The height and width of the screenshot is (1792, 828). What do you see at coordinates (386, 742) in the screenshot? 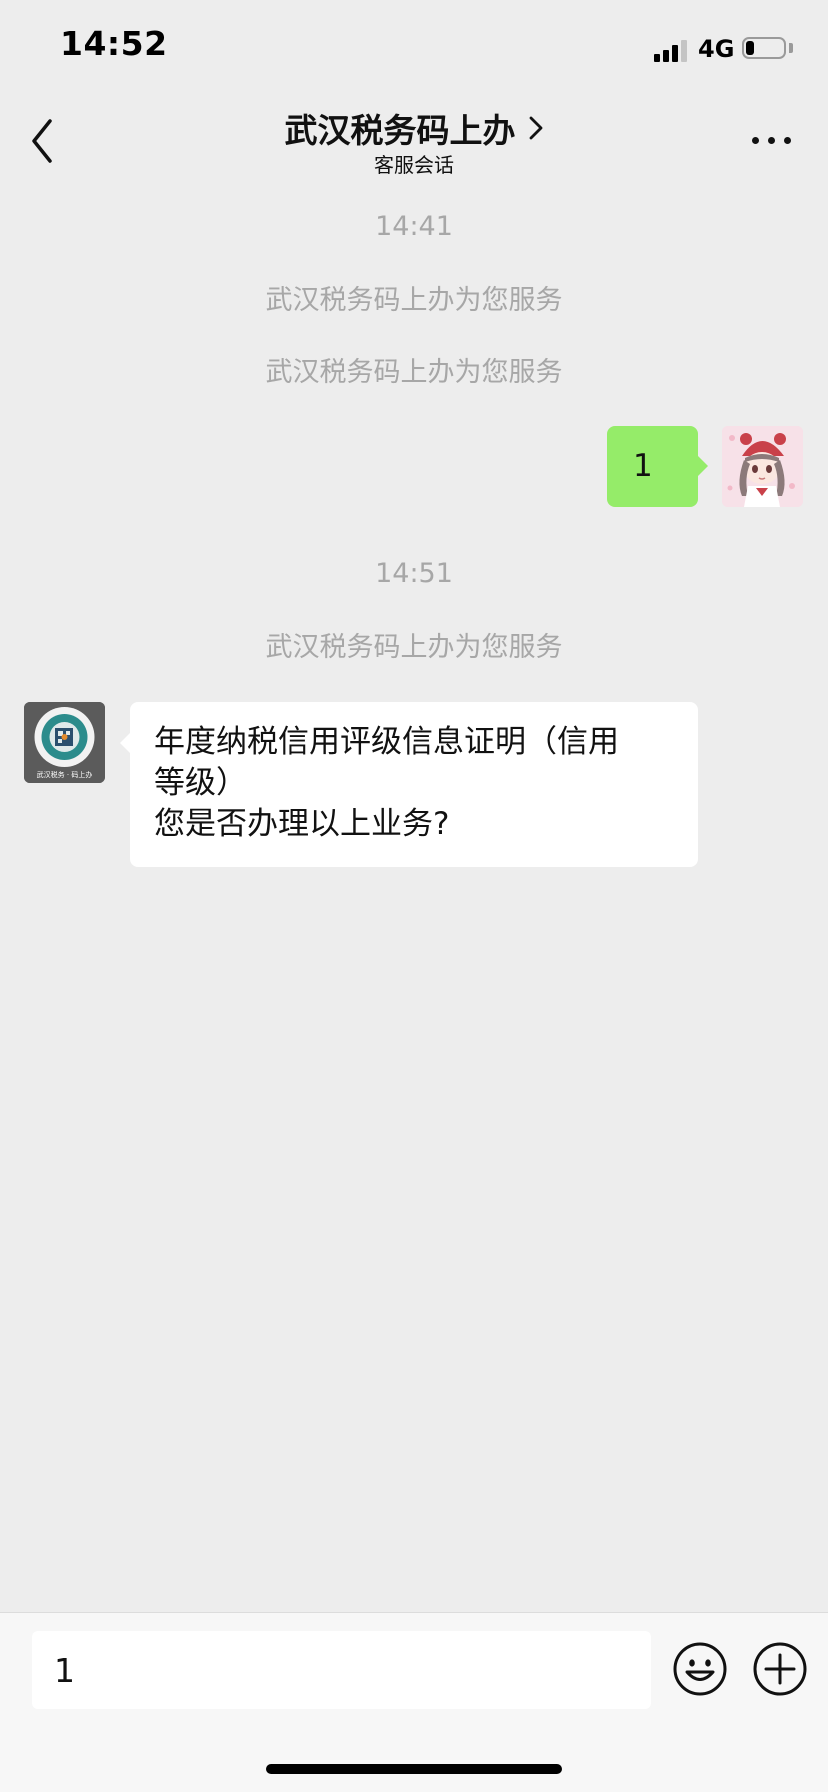
I see `message-line: 年度纳税信用评级信息证明（信用` at bounding box center [386, 742].